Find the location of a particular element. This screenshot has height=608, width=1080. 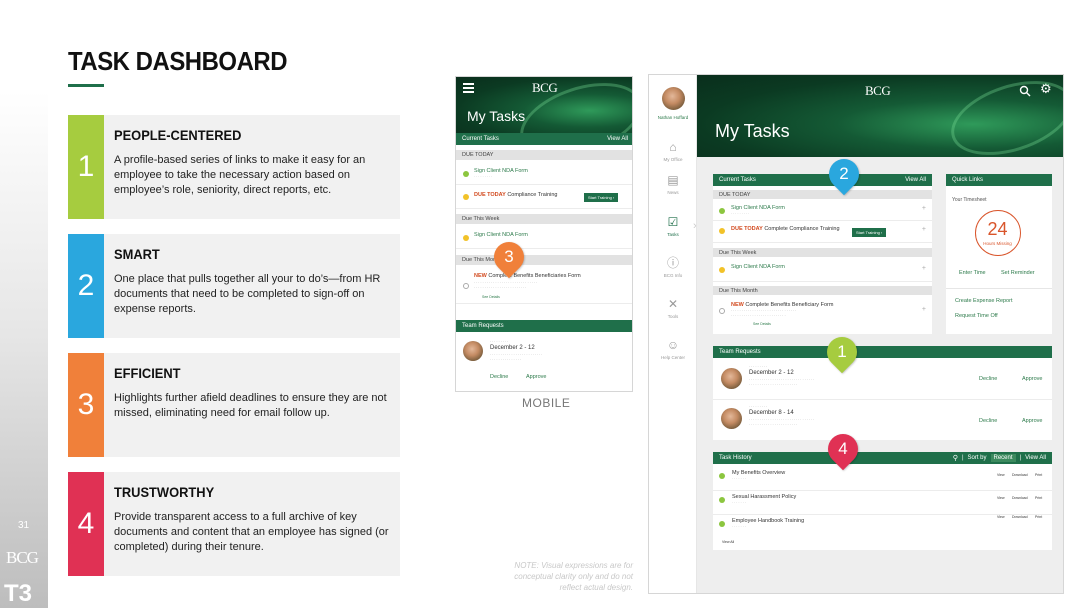

gear-icon: ⚙ is located at coordinates (1046, 89).